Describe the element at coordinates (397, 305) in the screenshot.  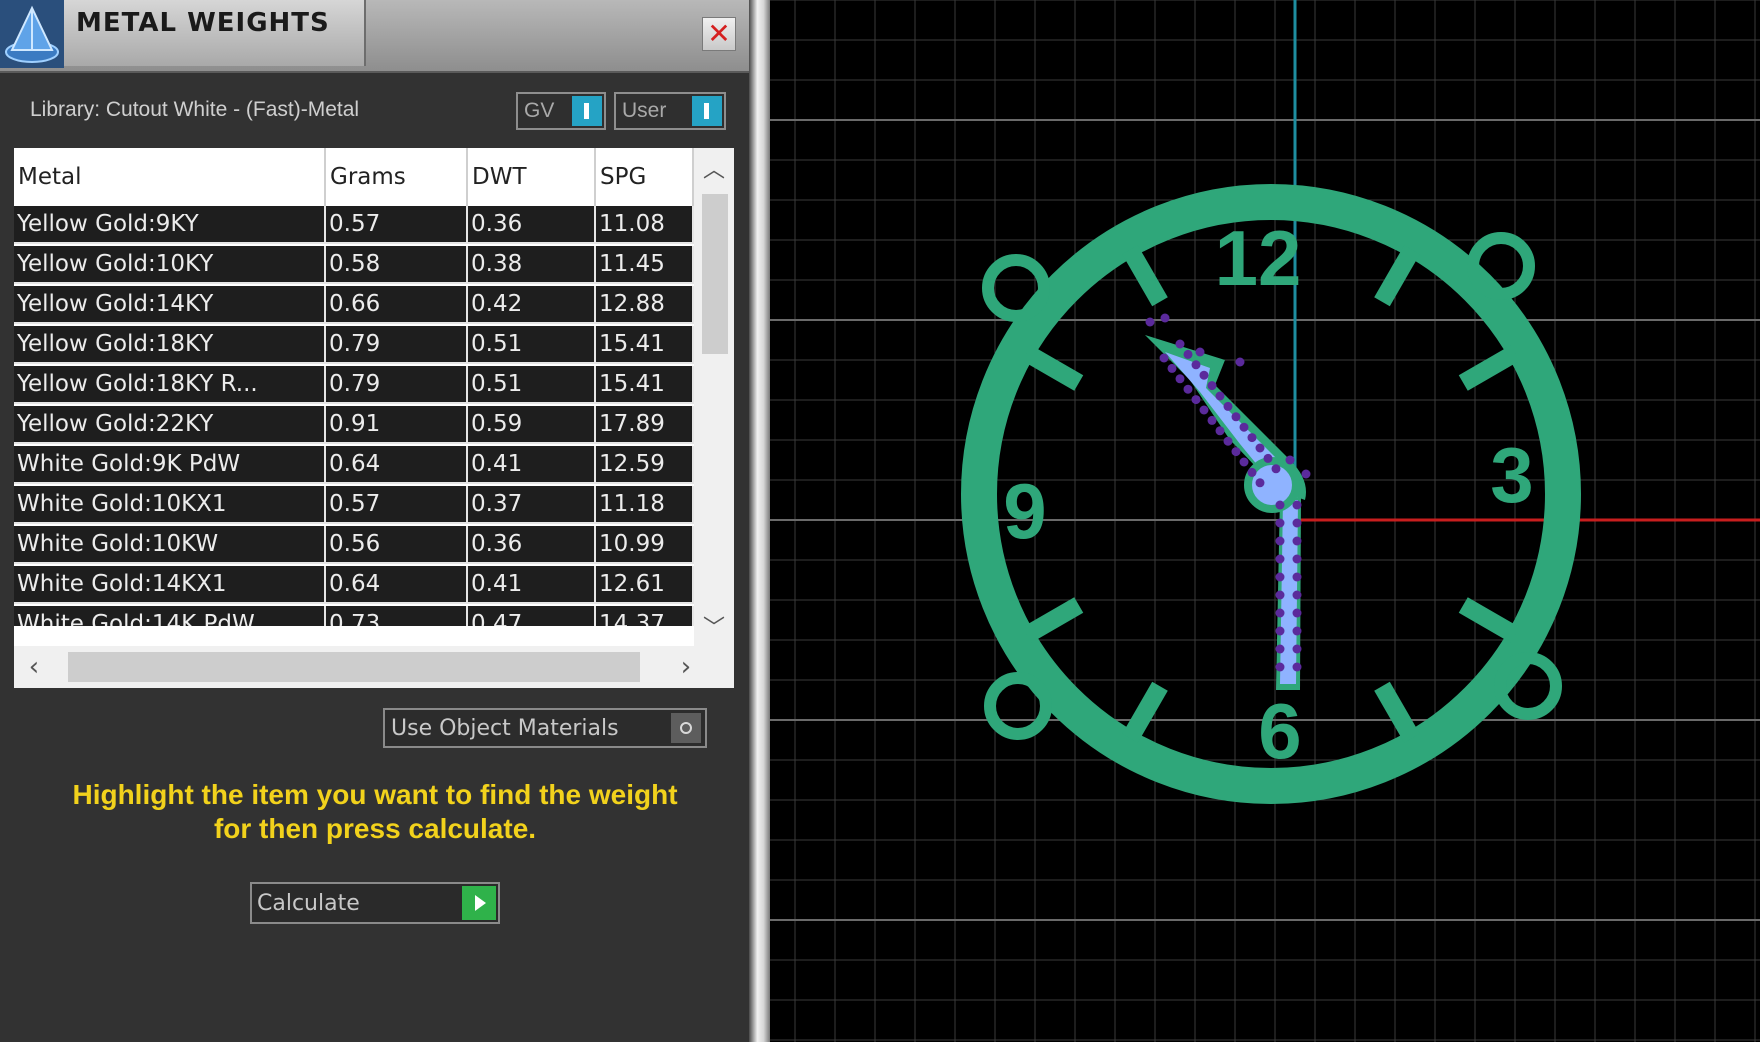
I see `grams-cell: 0.66` at that location.